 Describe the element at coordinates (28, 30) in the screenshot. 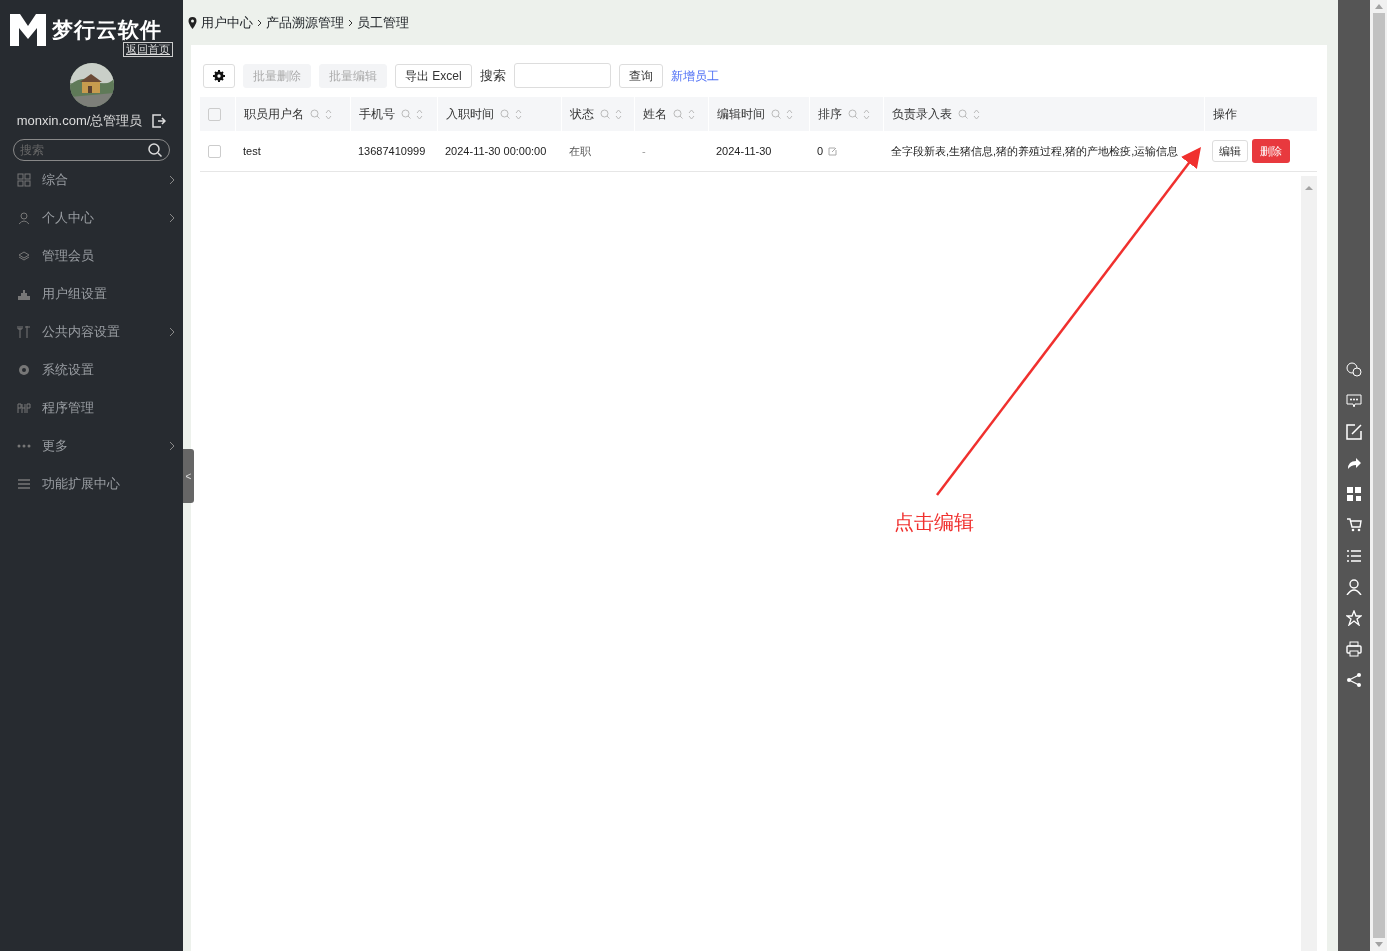

I see `logo-icon` at that location.